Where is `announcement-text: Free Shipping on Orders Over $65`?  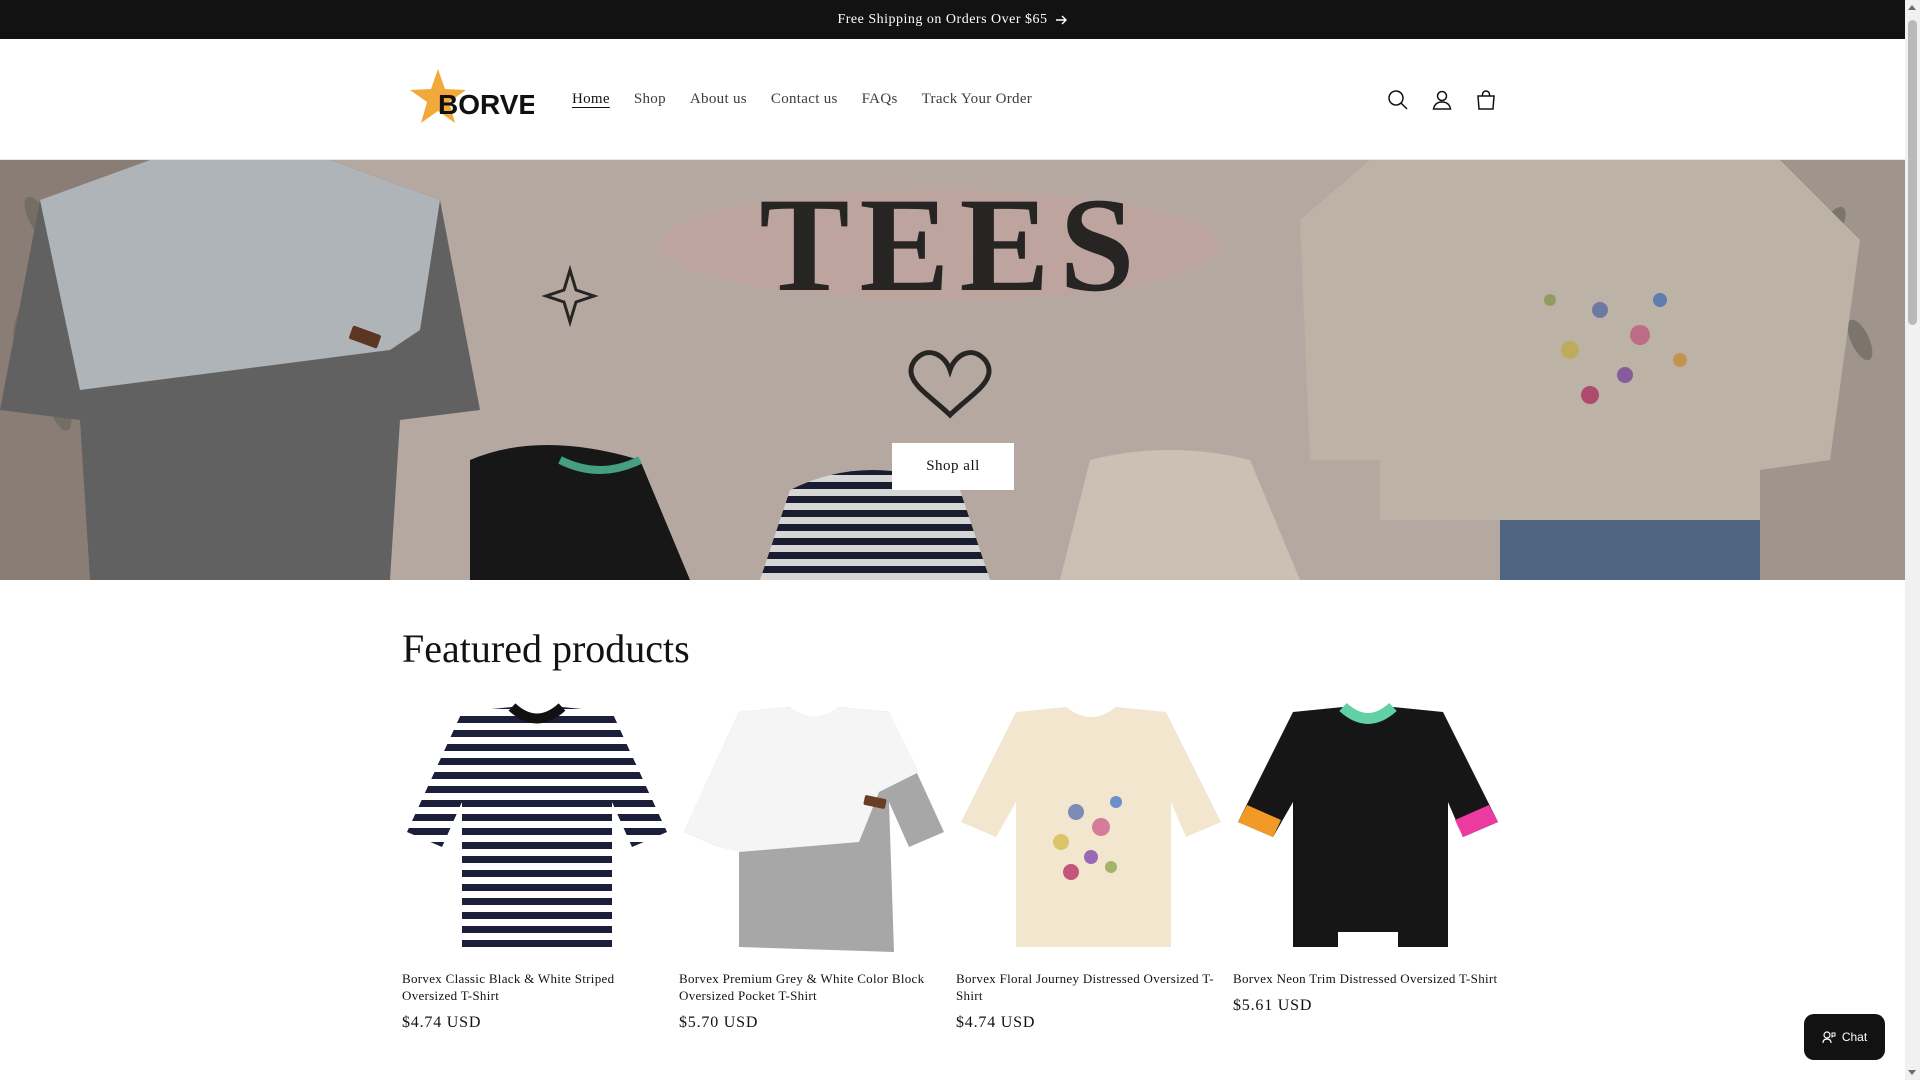 announcement-text: Free Shipping on Orders Over $65 is located at coordinates (942, 19).